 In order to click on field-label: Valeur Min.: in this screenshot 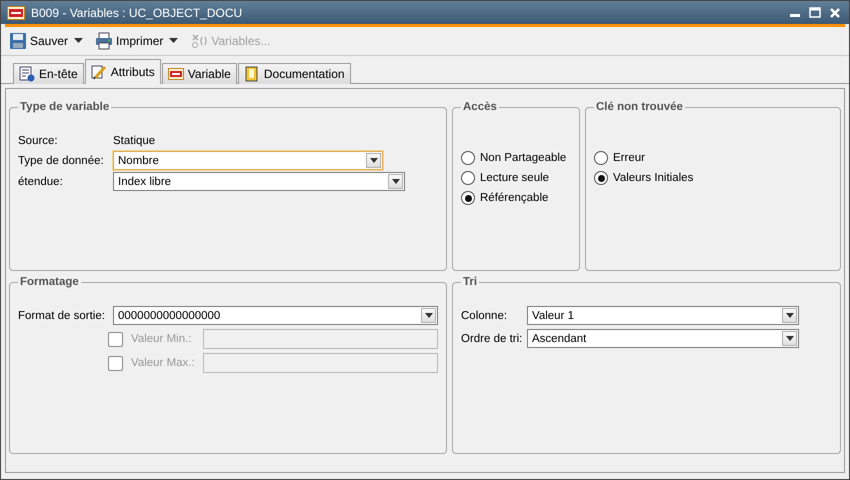, I will do `click(162, 339)`.